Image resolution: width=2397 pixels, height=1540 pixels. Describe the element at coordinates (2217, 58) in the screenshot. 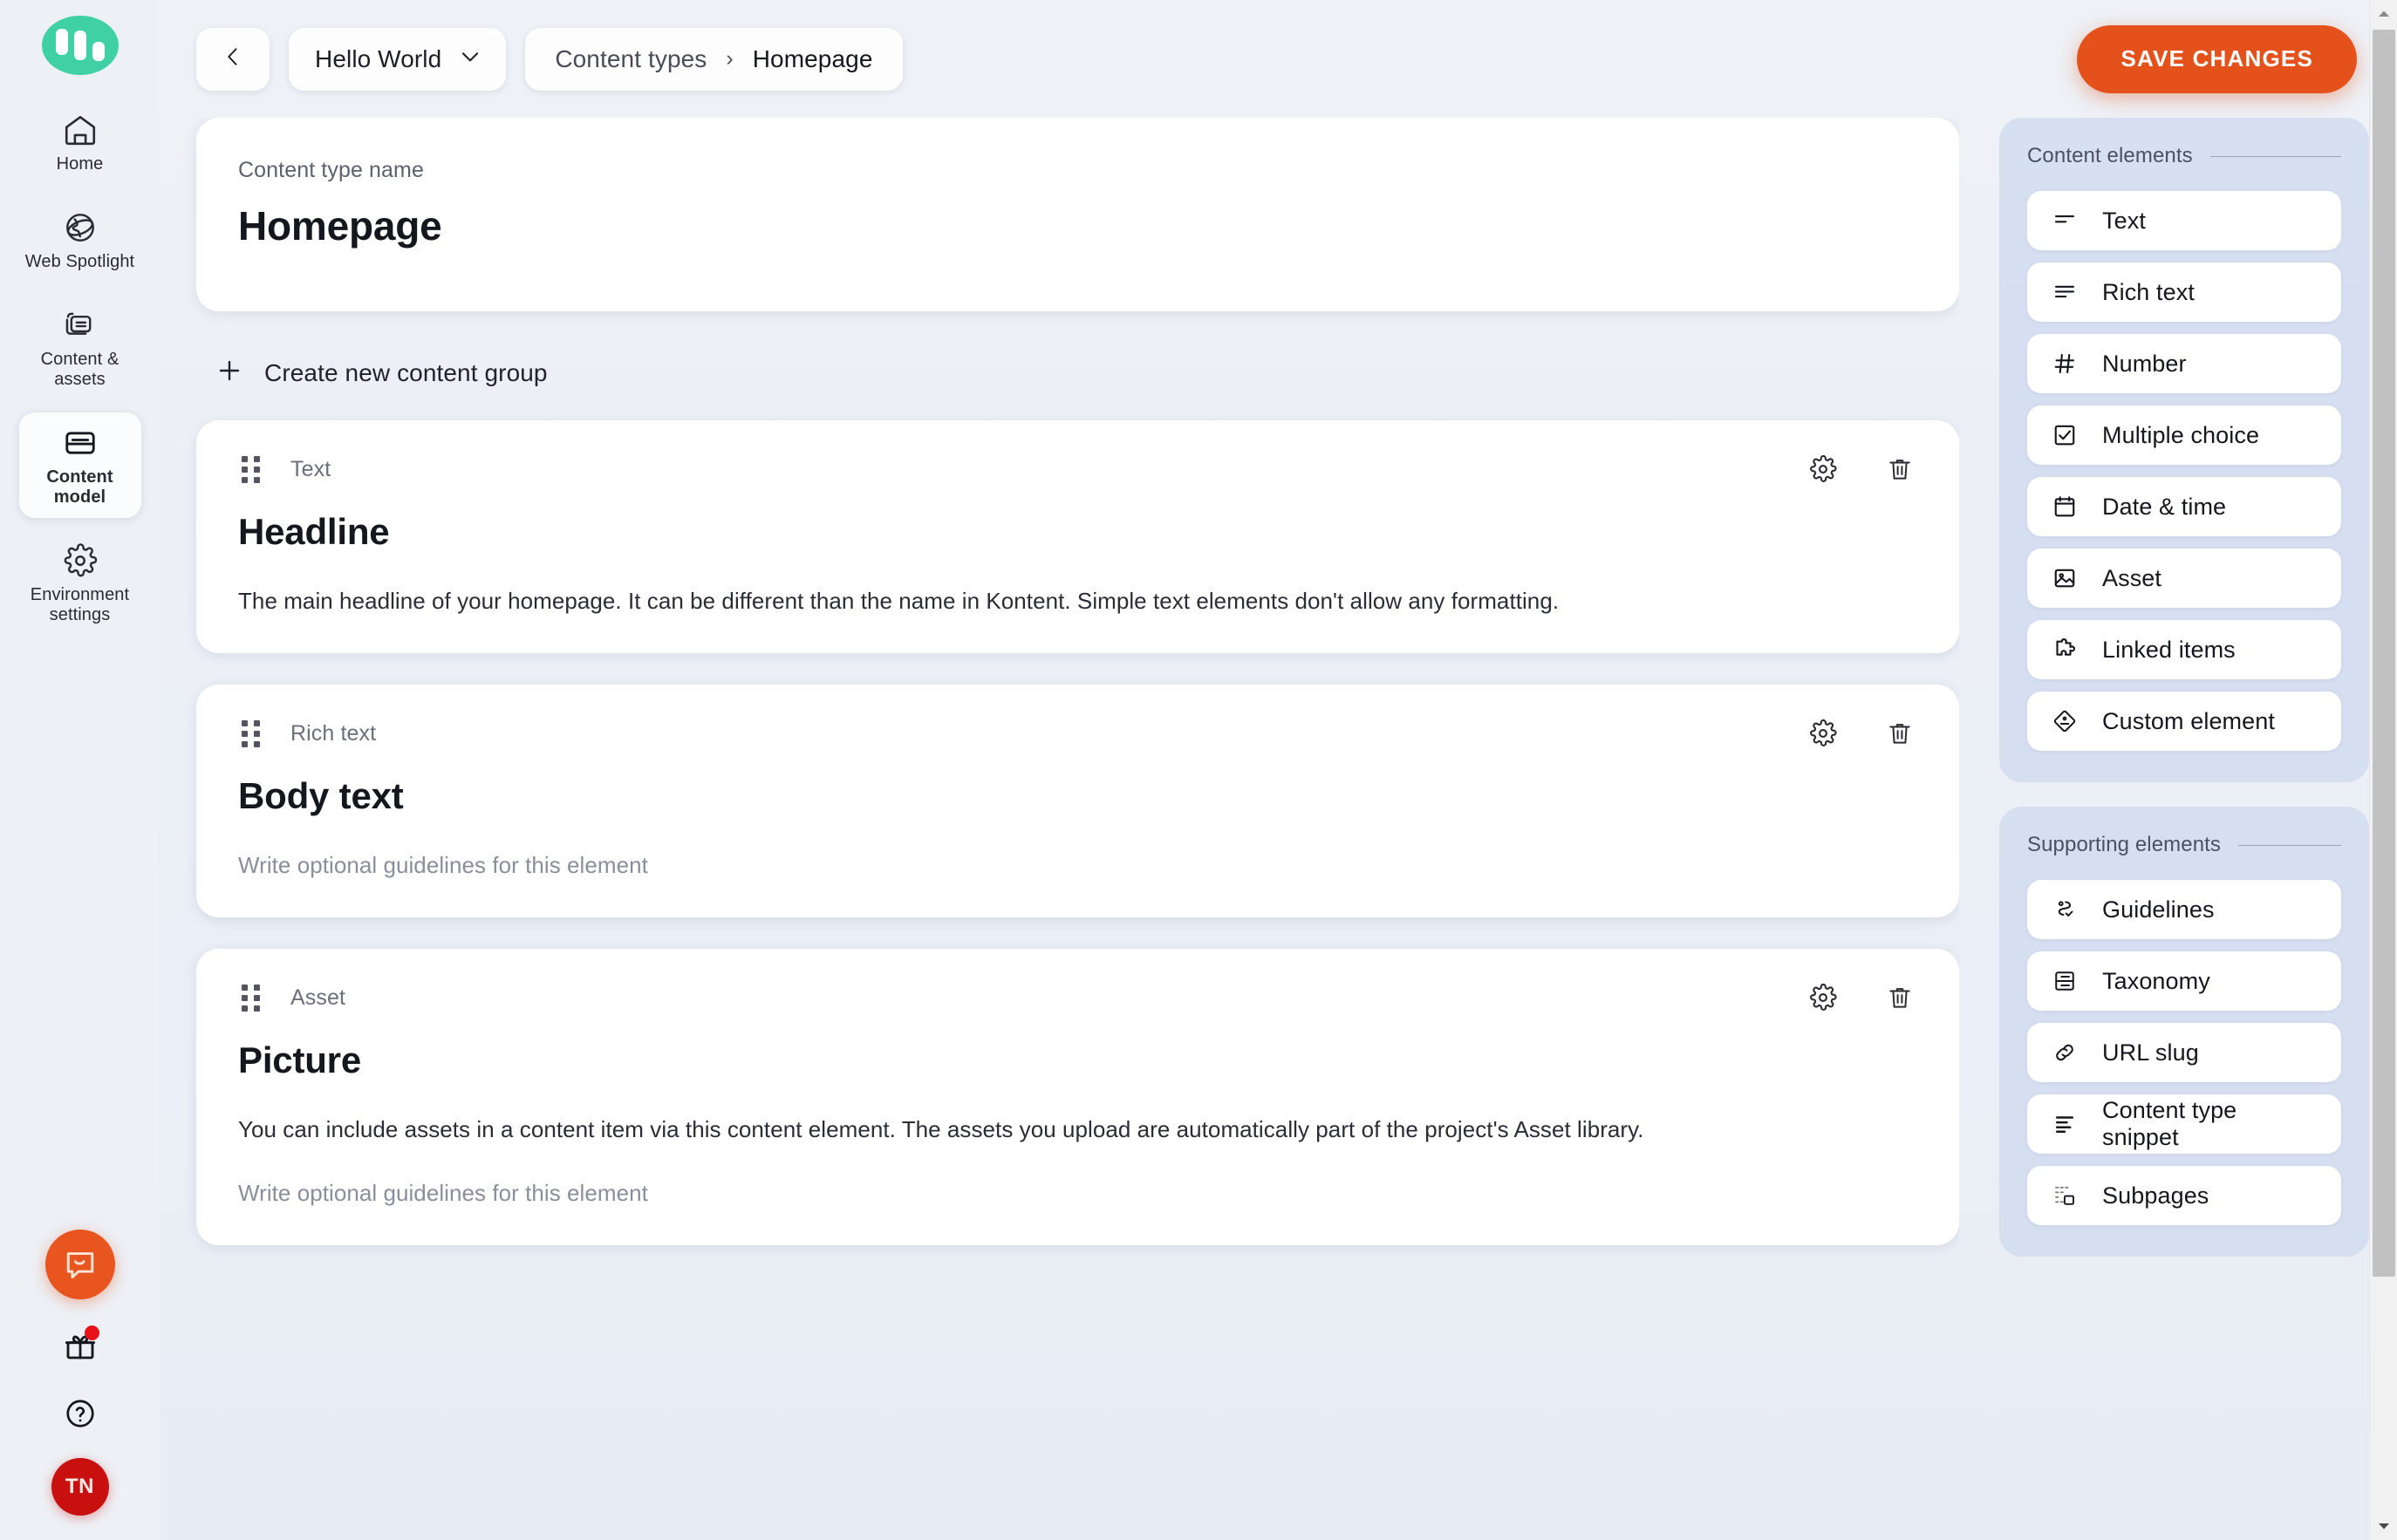

I see `save-changes-button: SAVE CHANGES` at that location.